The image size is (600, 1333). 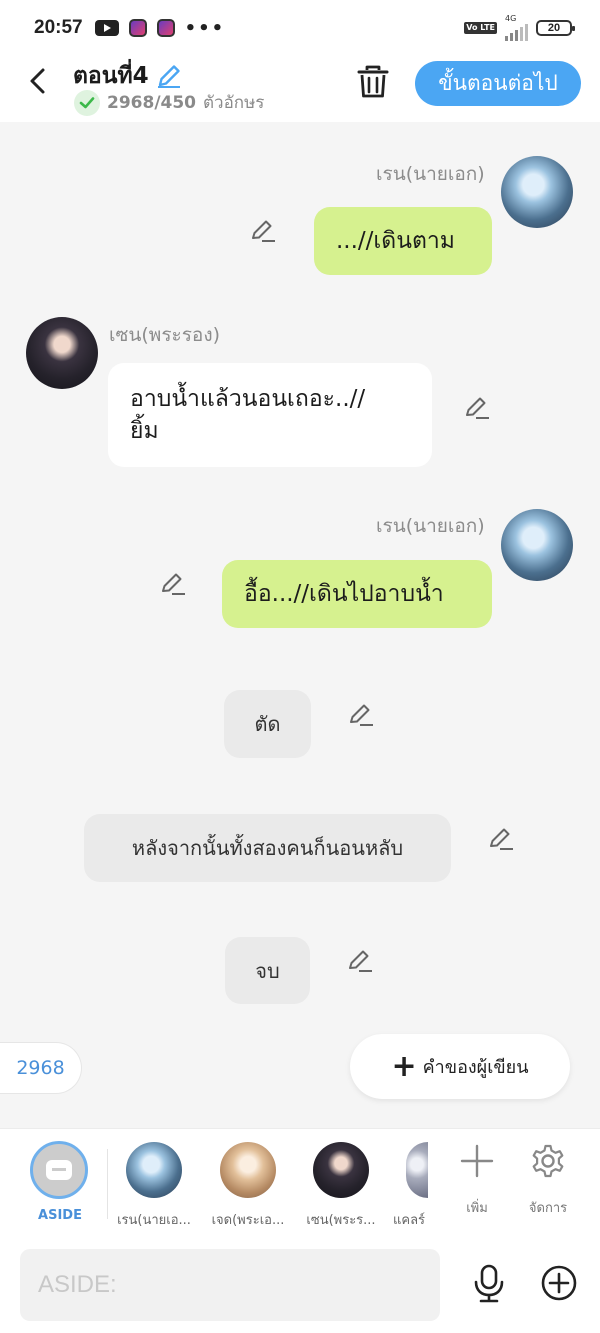 What do you see at coordinates (152, 102) in the screenshot?
I see `character-count: 2968/450` at bounding box center [152, 102].